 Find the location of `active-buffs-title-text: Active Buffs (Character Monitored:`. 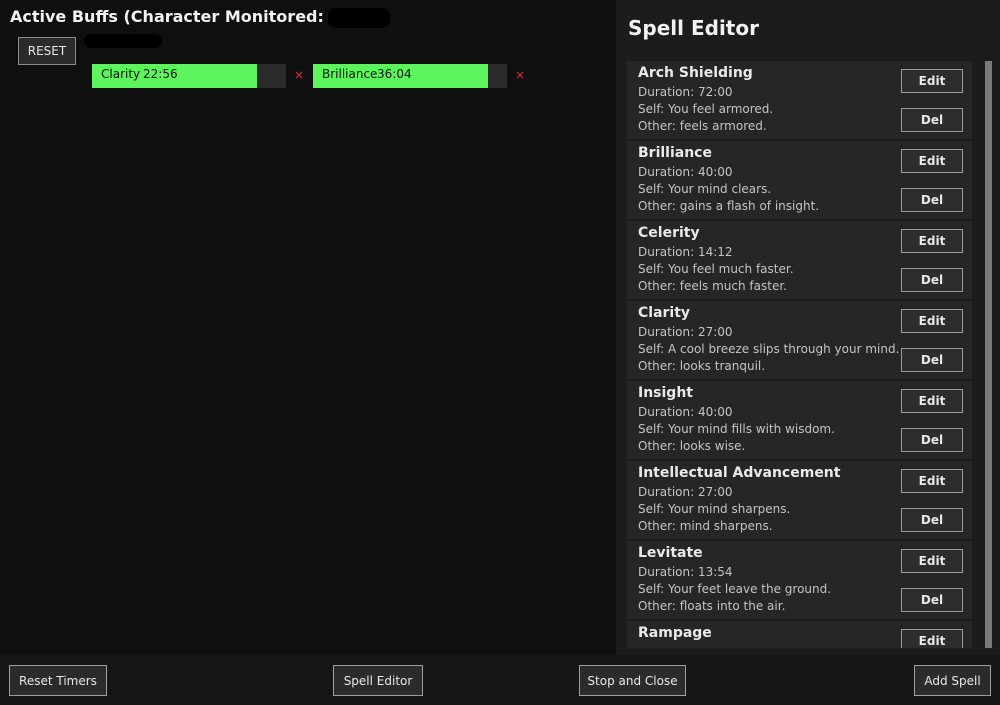

active-buffs-title-text: Active Buffs (Character Monitored: is located at coordinates (167, 16).